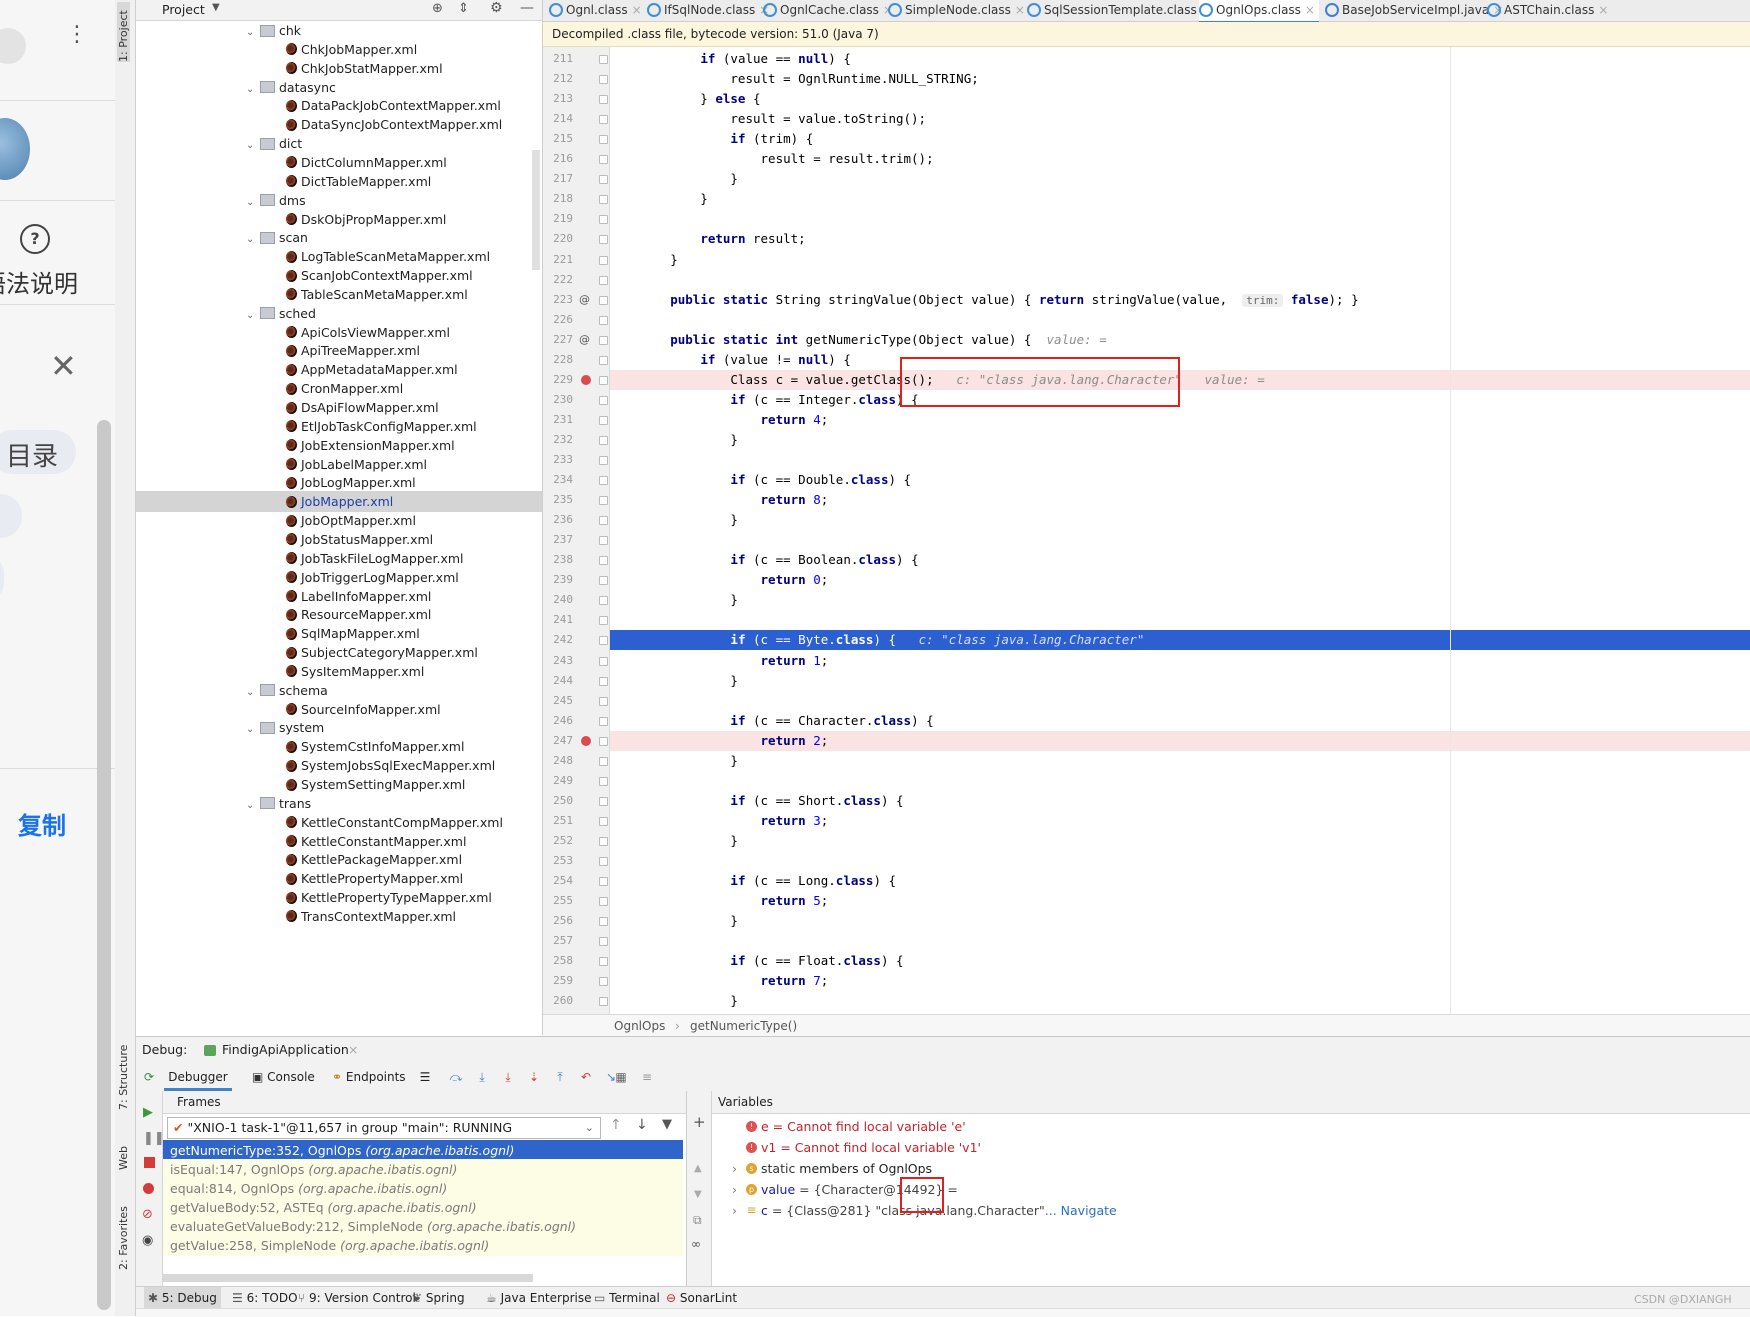 This screenshot has width=1750, height=1317. Describe the element at coordinates (339, 502) in the screenshot. I see `tree-file: JobMapper.xml` at that location.